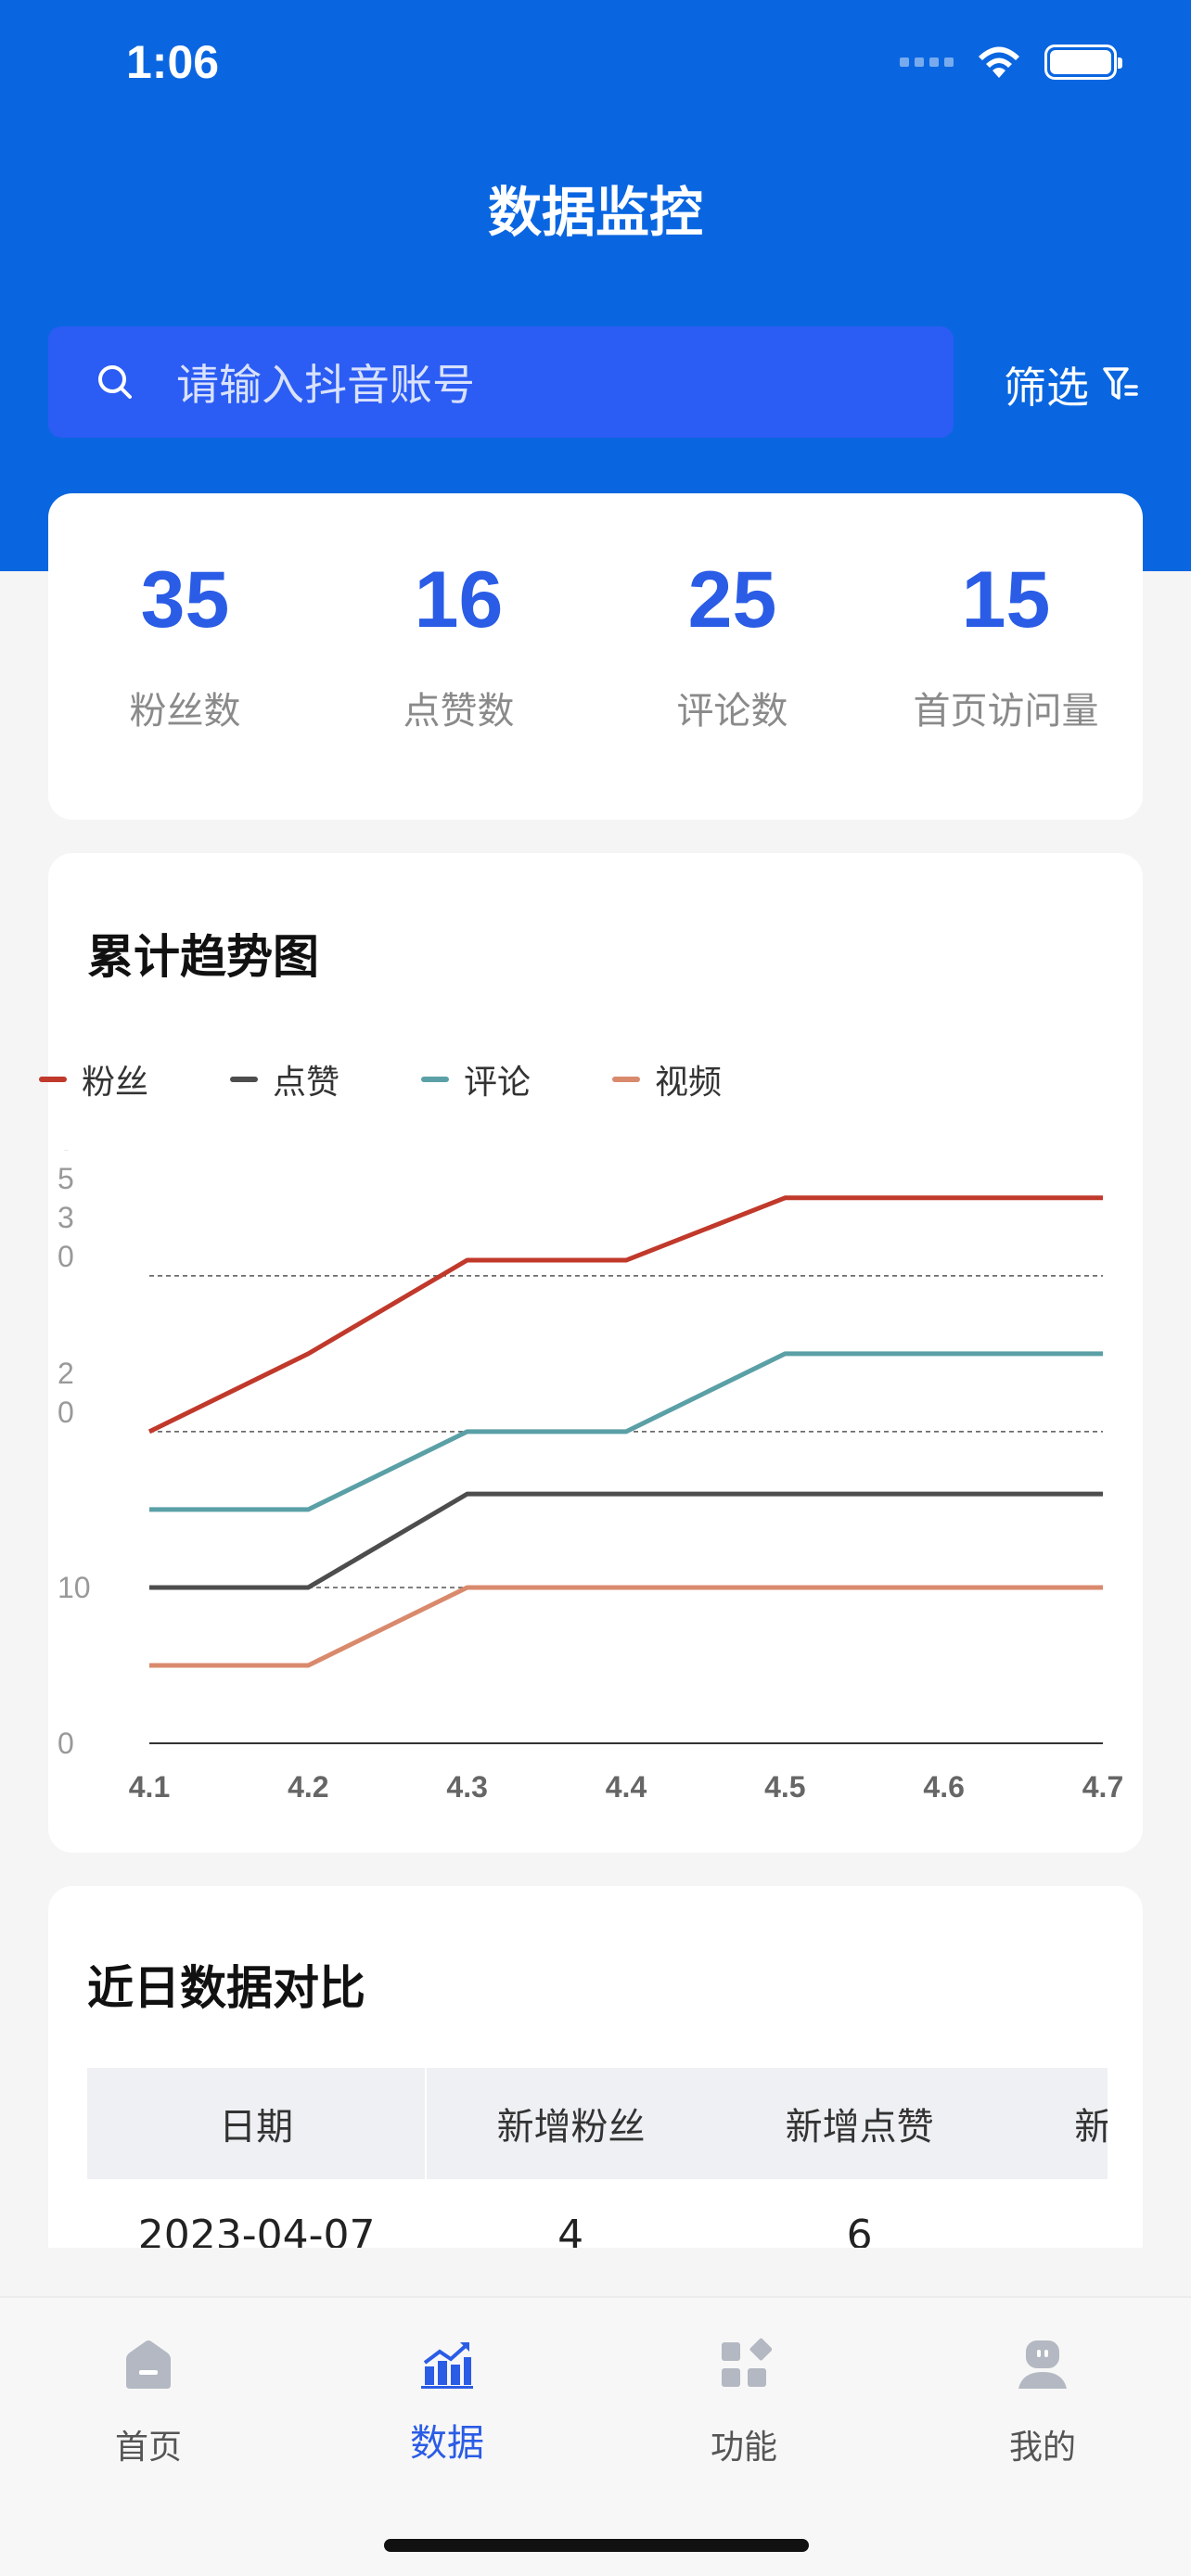 The height and width of the screenshot is (2576, 1191). I want to click on page-title: 数据监控, so click(595, 212).